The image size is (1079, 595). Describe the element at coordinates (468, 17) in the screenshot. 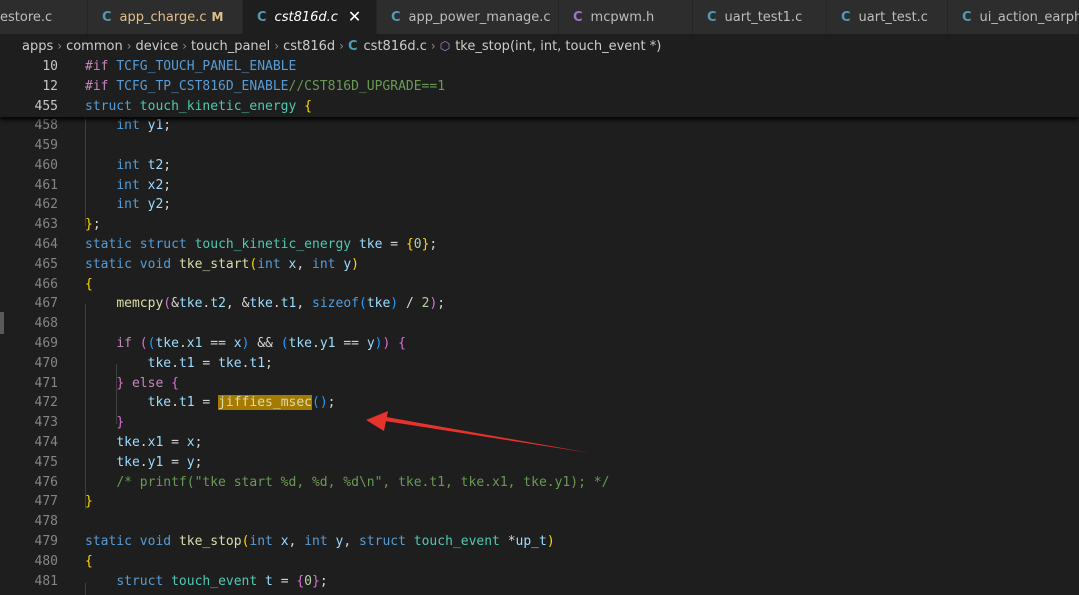

I see `tab-app-power-manage-c: Capp_power_manage.c` at that location.